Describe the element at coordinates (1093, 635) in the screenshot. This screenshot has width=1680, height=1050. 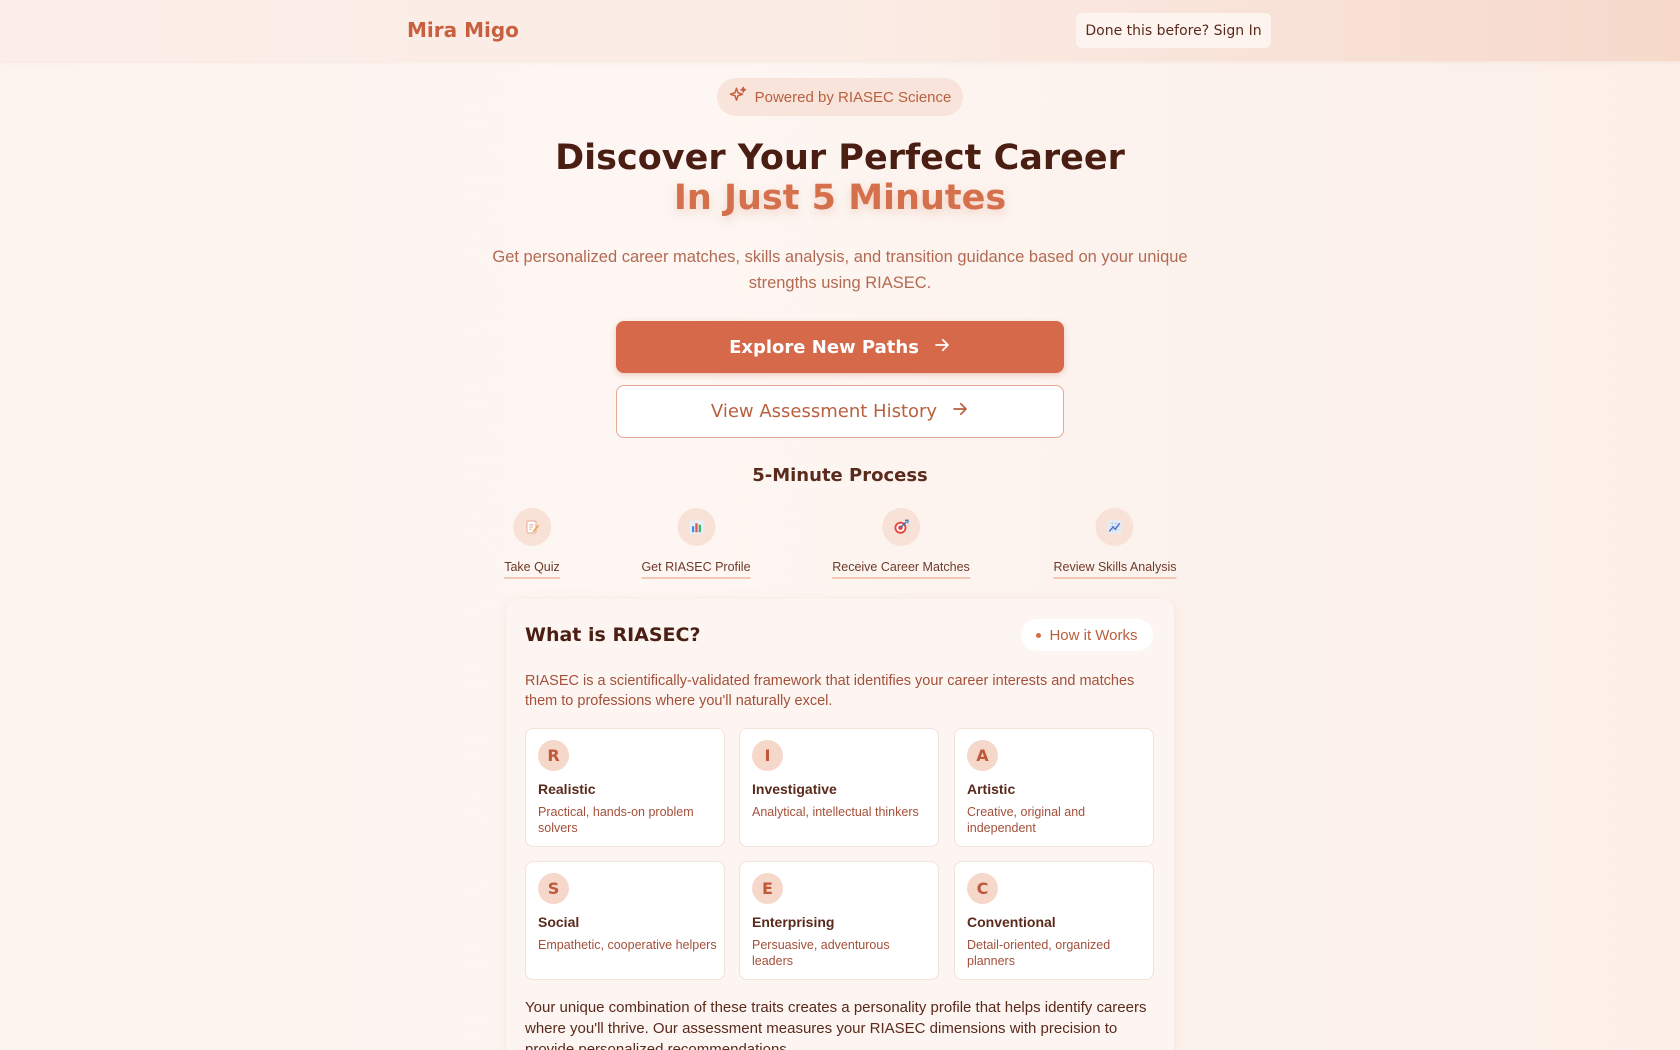
I see `how-it-works-label: How it Works` at that location.